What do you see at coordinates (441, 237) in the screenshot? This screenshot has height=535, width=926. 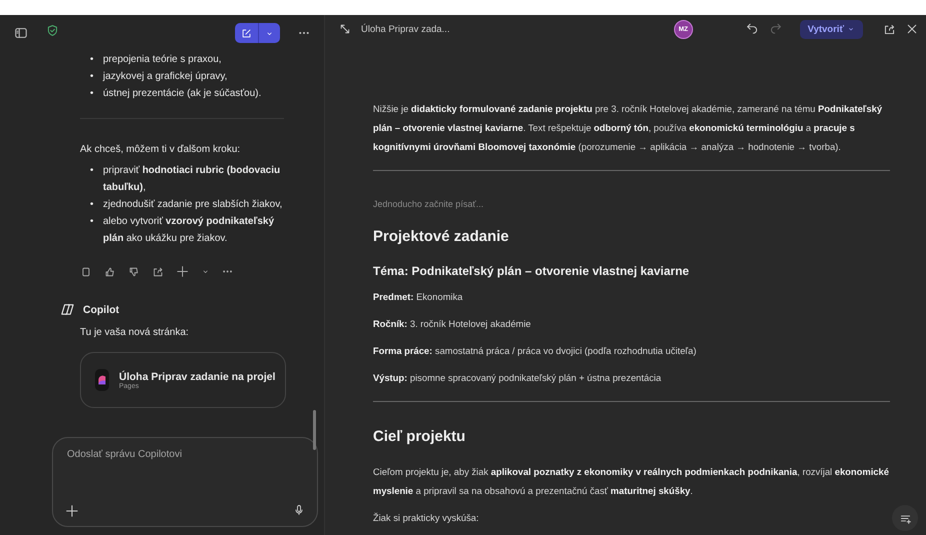 I see `section-heading: Projektové zadanie` at bounding box center [441, 237].